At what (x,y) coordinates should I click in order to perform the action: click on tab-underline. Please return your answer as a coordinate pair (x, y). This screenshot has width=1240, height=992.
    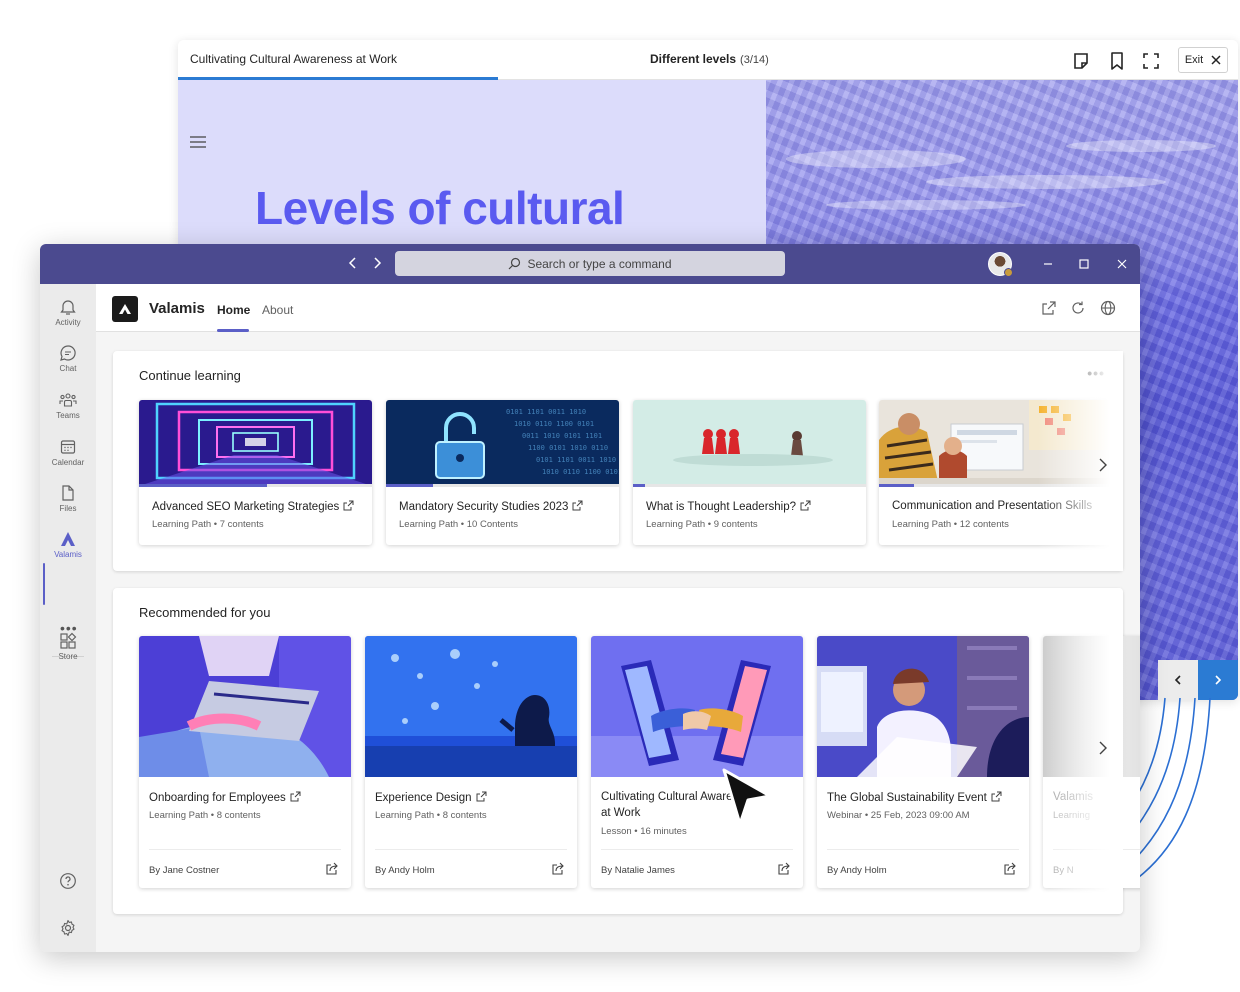
    Looking at the image, I should click on (233, 330).